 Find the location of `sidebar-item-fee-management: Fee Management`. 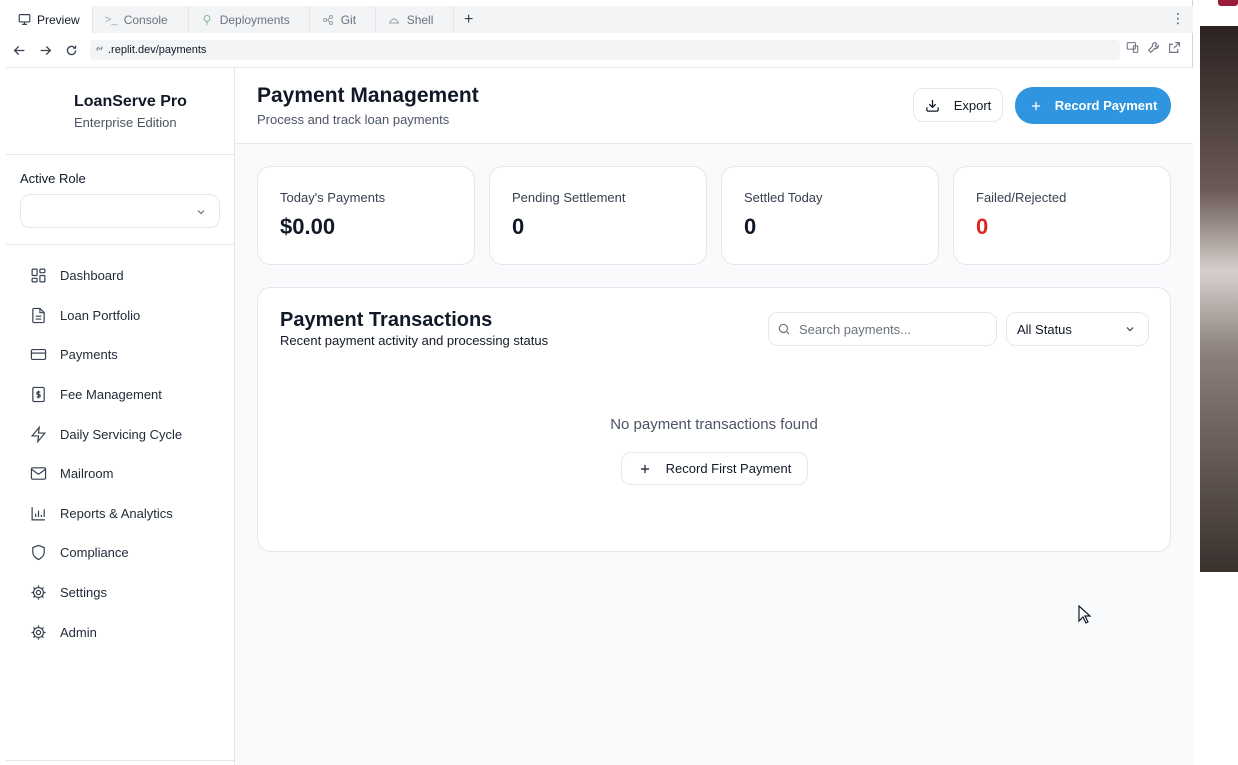

sidebar-item-fee-management: Fee Management is located at coordinates (120, 395).